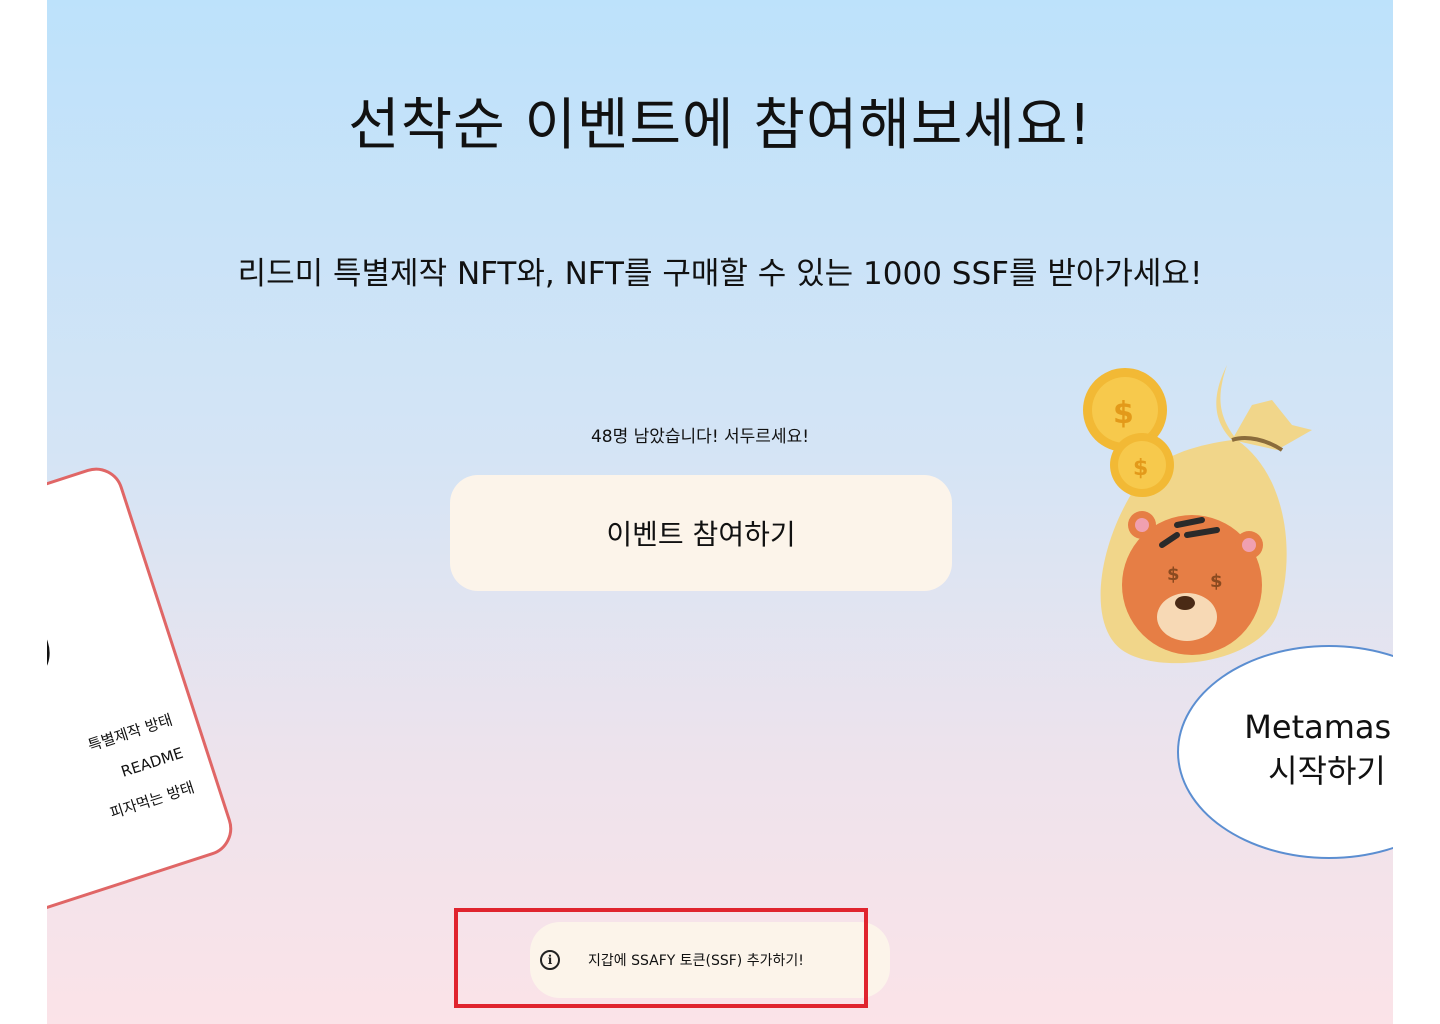 The width and height of the screenshot is (1440, 1024). Describe the element at coordinates (700, 437) in the screenshot. I see `remaining-count-text: 48명 남았습니다! 서두르세요!` at that location.